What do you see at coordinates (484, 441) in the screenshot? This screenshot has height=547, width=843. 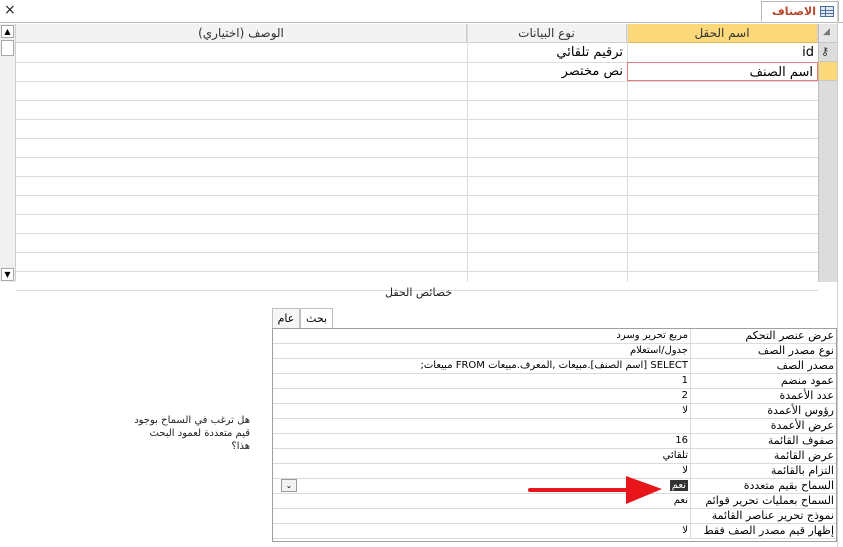 I see `property-value: 16` at bounding box center [484, 441].